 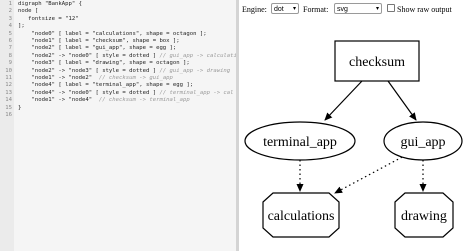 I want to click on code-line: ];, so click(x=21, y=26).